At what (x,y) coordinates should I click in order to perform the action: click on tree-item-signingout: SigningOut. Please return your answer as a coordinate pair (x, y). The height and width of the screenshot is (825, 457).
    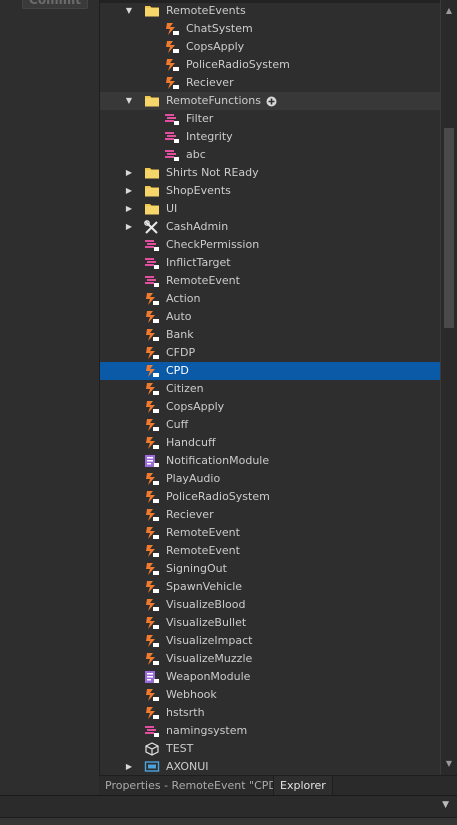
    Looking at the image, I should click on (270, 569).